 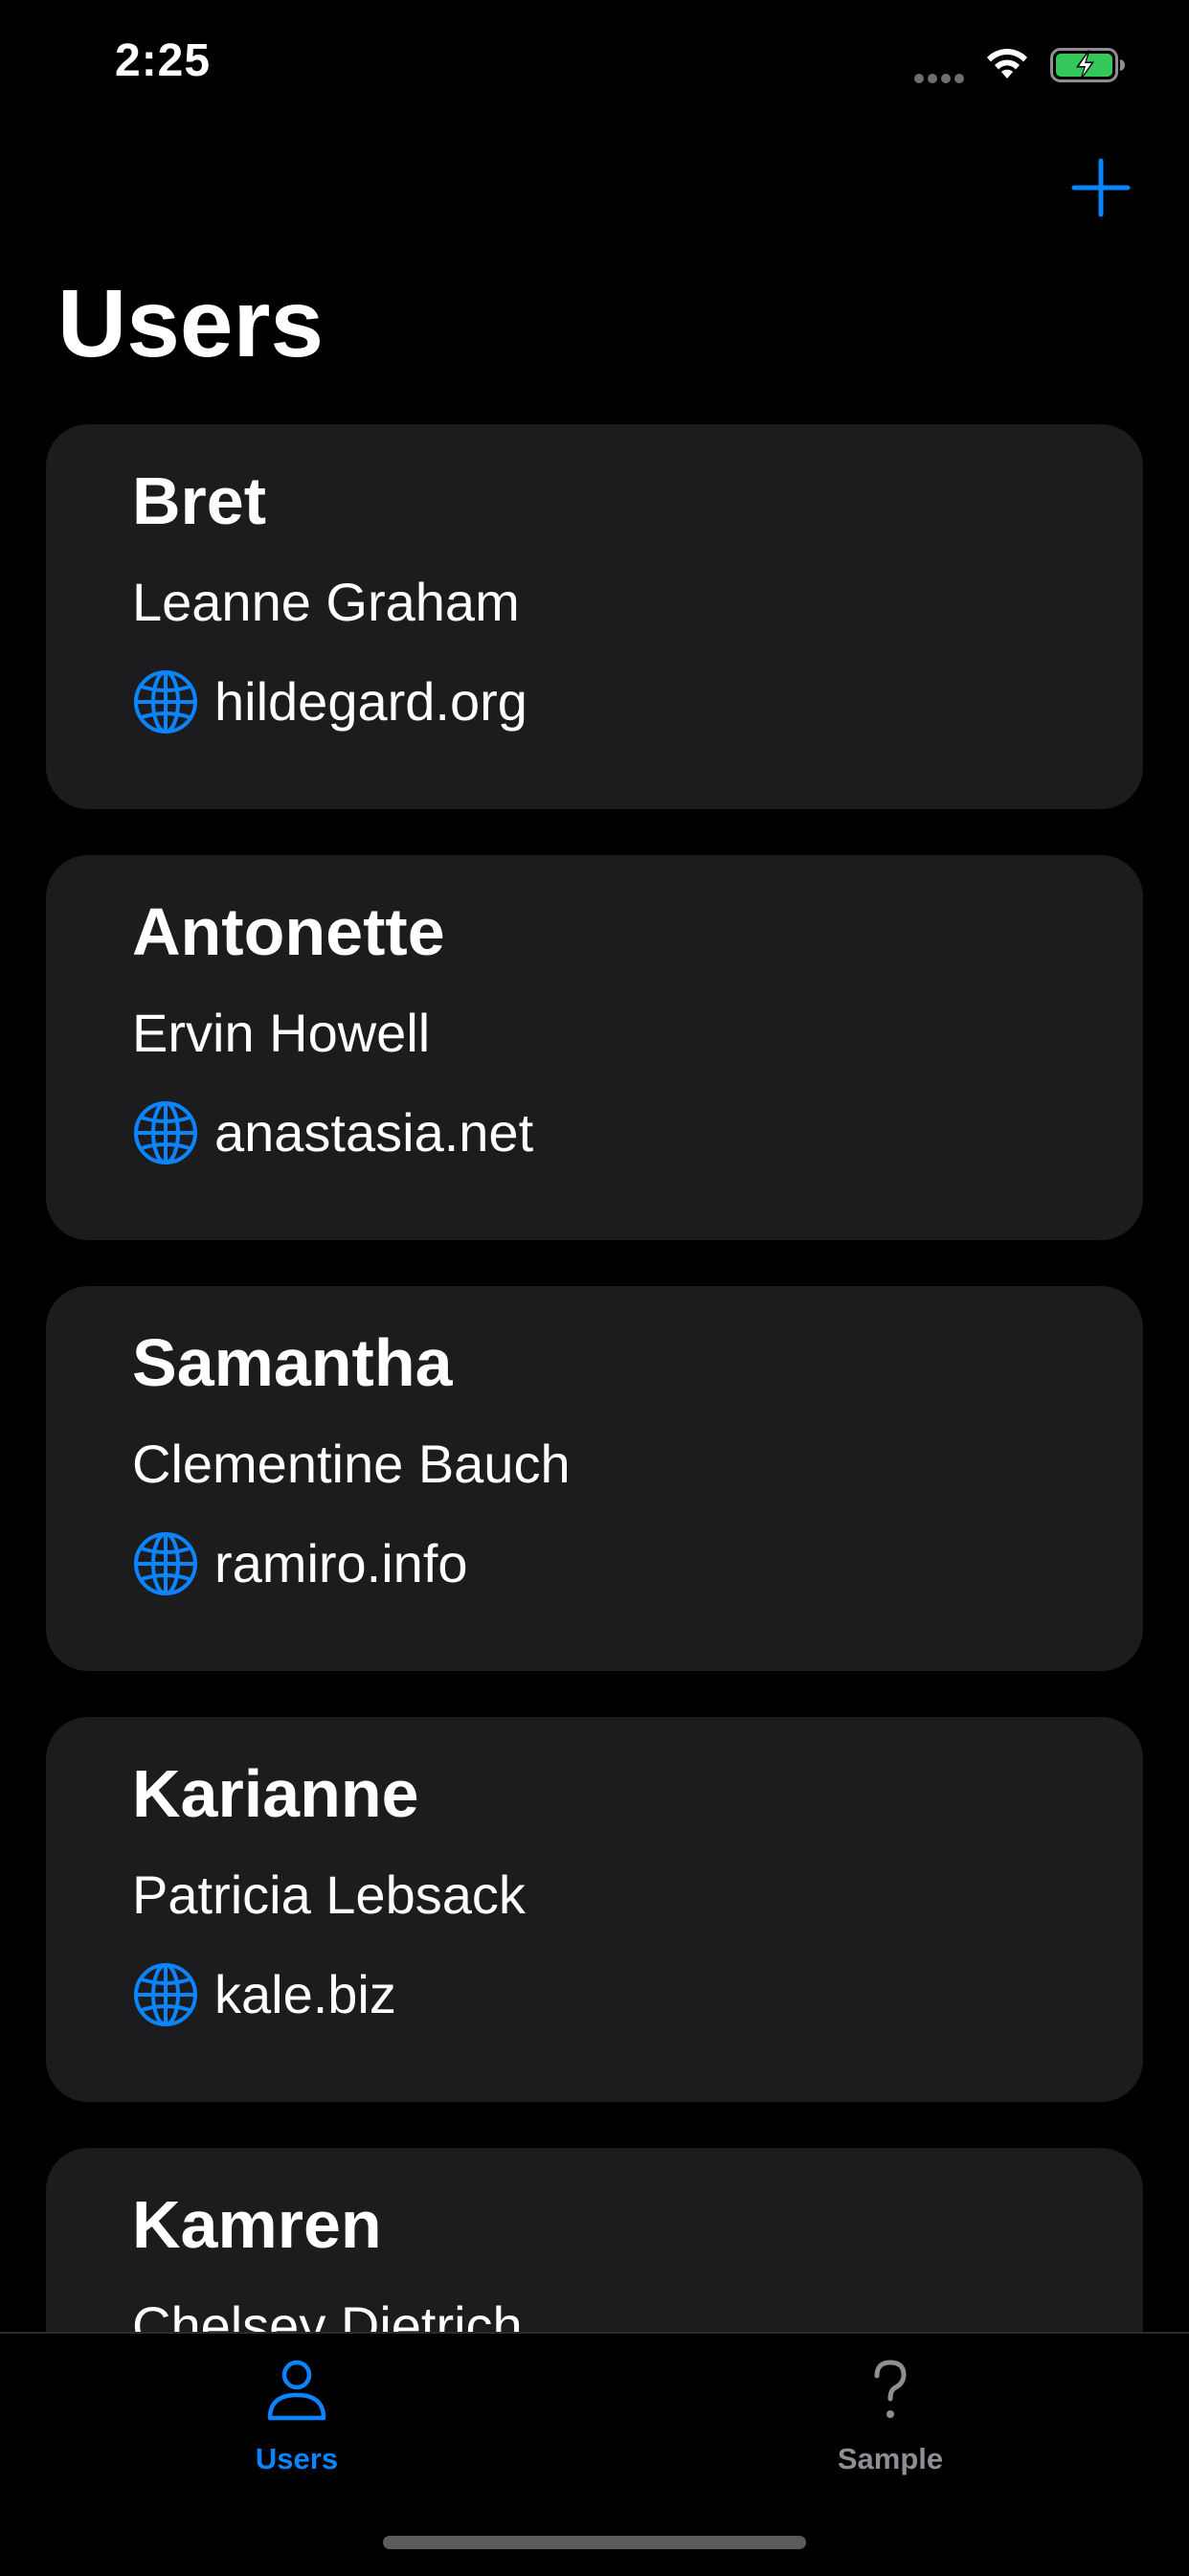 I want to click on battery-charging-icon, so click(x=1087, y=65).